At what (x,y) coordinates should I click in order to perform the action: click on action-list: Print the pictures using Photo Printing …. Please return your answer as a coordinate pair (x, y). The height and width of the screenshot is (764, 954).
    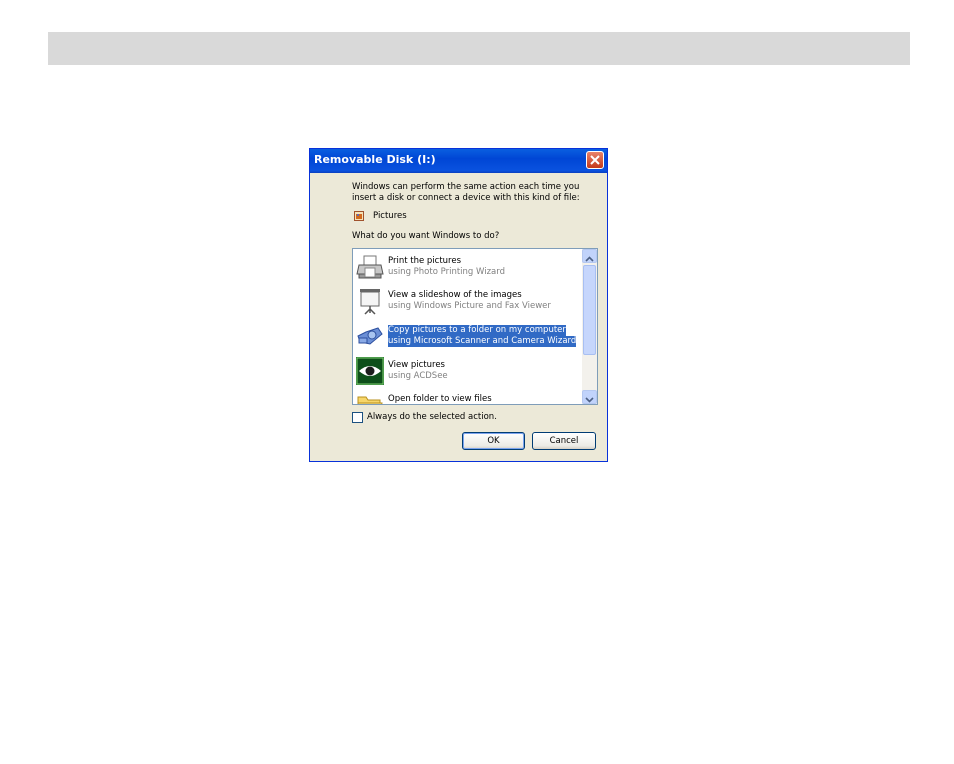
    Looking at the image, I should click on (475, 326).